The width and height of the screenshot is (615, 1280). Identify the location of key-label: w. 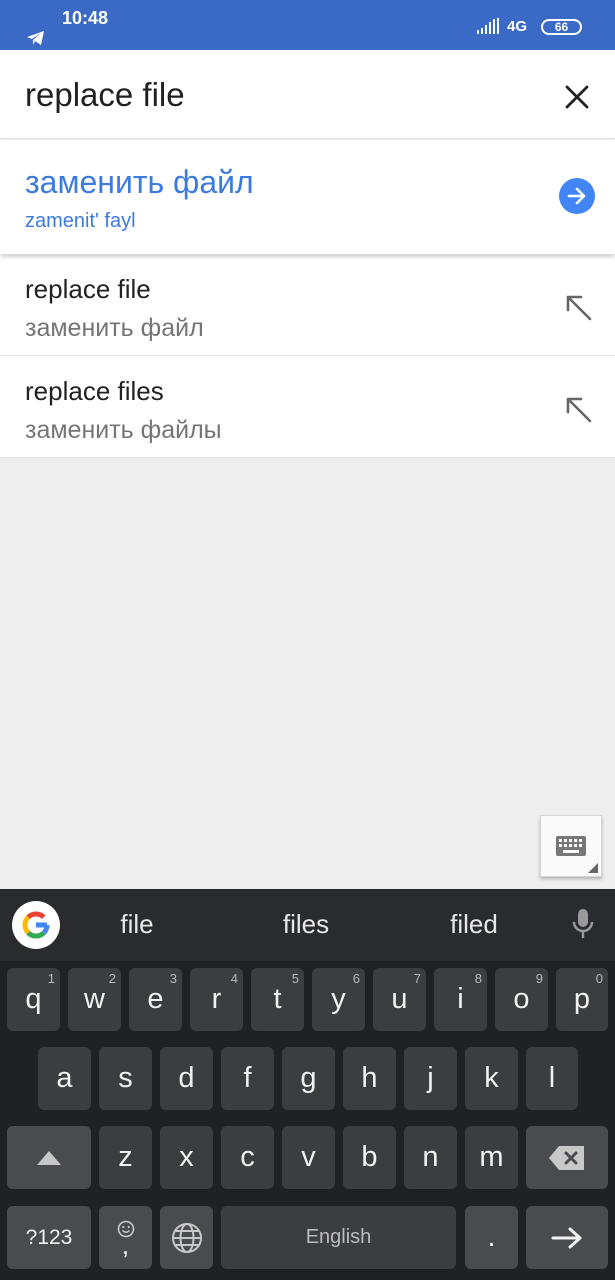
(94, 999).